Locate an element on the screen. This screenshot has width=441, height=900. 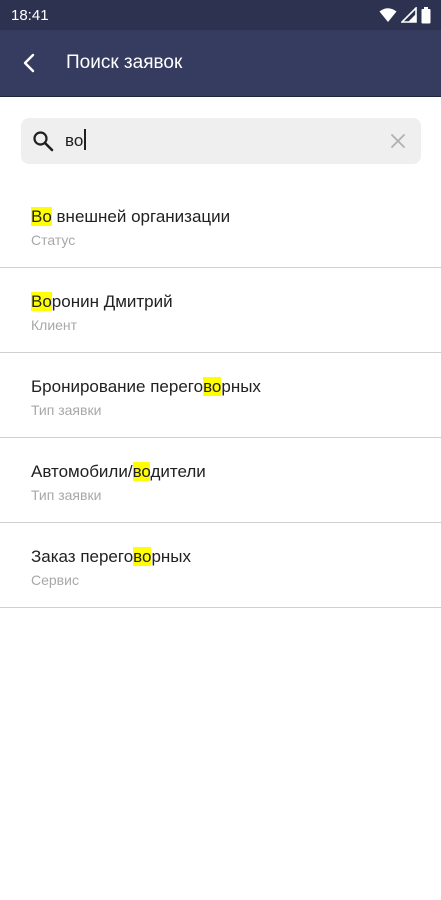
result-subtitle: Клиент is located at coordinates (54, 325).